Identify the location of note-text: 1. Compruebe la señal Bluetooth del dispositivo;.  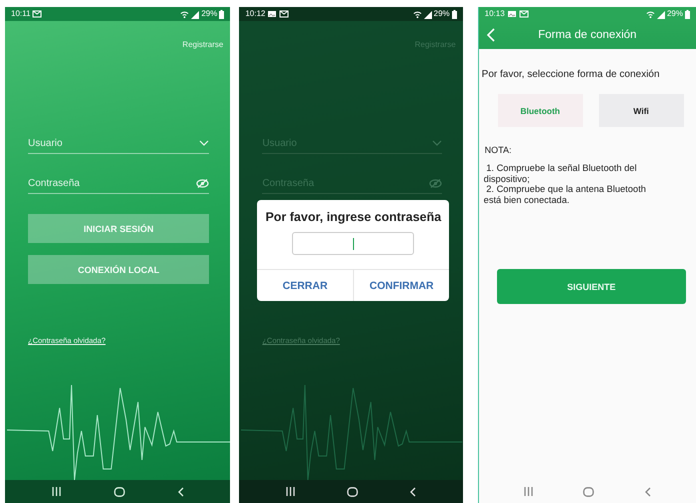
(560, 173).